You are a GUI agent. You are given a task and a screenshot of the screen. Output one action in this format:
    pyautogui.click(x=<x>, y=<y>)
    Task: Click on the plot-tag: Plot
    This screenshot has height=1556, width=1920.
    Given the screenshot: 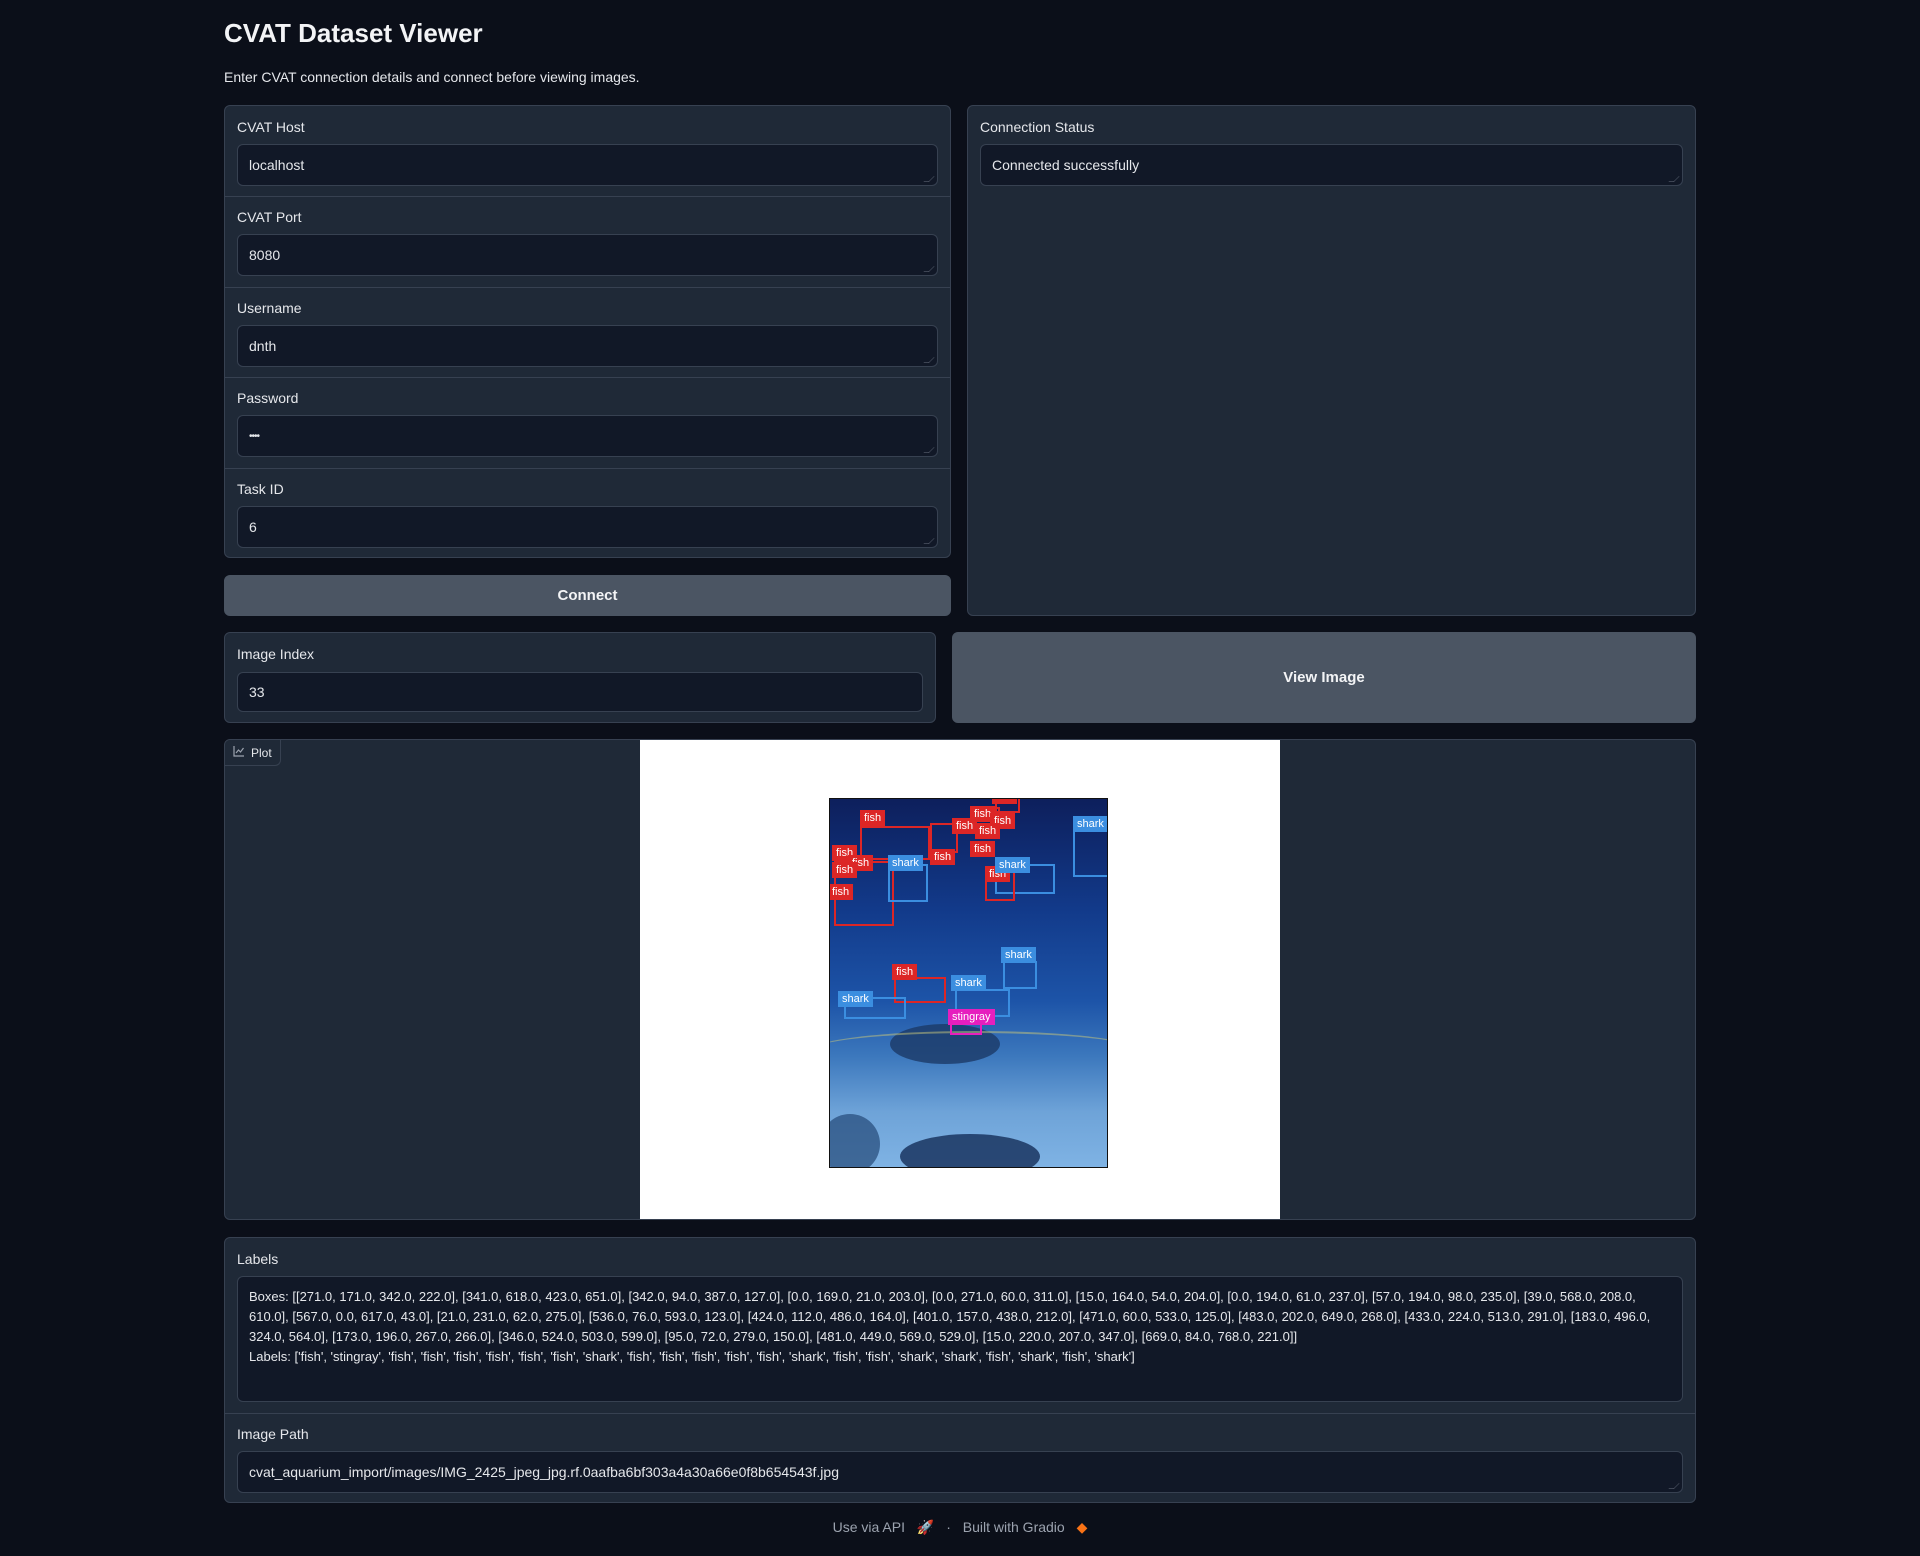 What is the action you would take?
    pyautogui.click(x=253, y=753)
    